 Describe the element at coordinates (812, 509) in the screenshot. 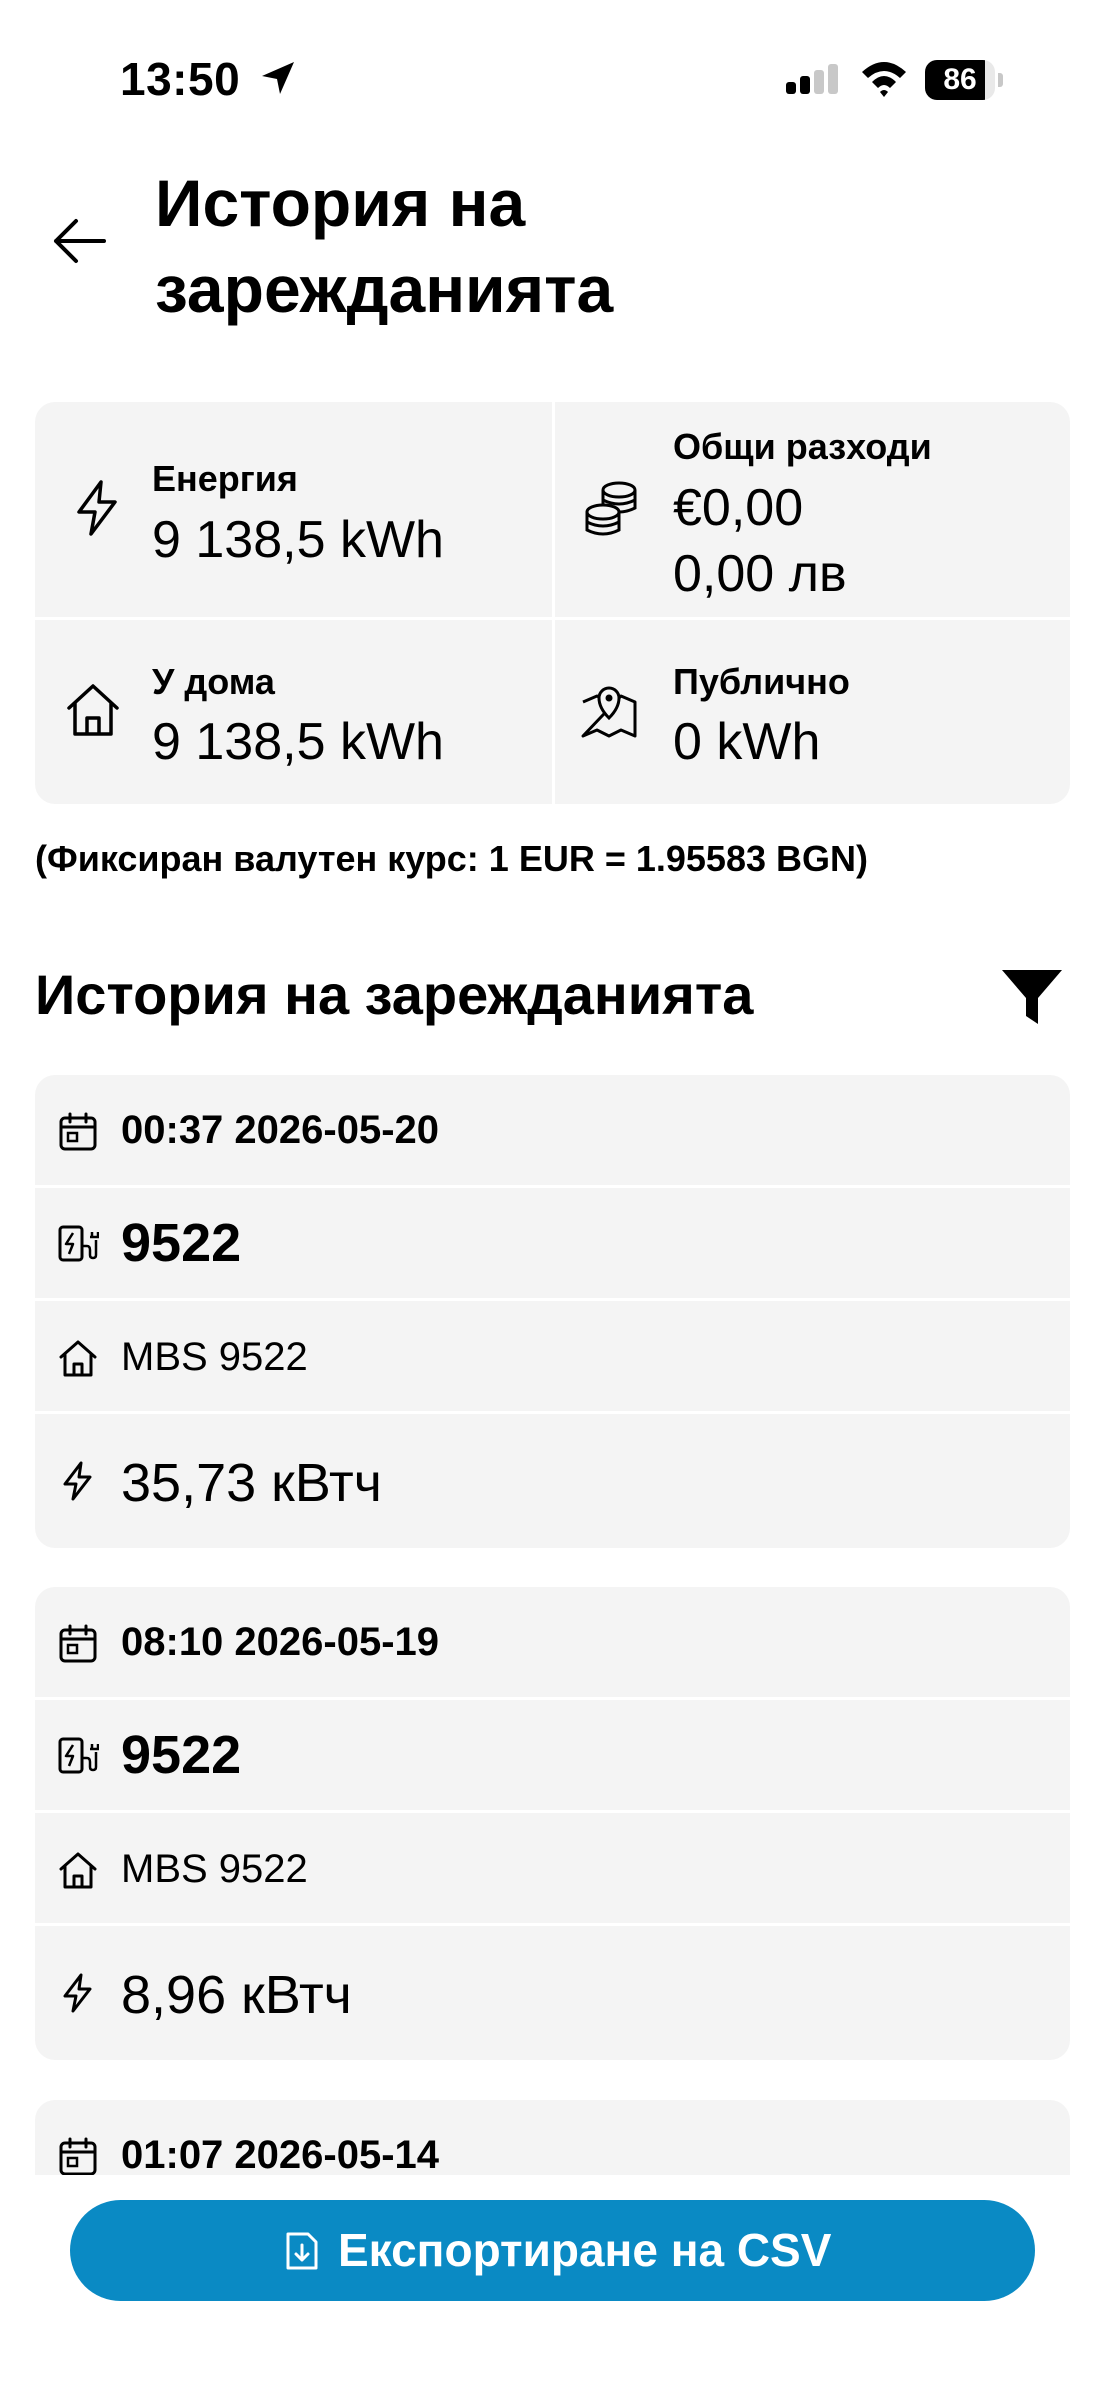

I see `summary-costs: Общи разходи €0,00 0,00 лв` at that location.